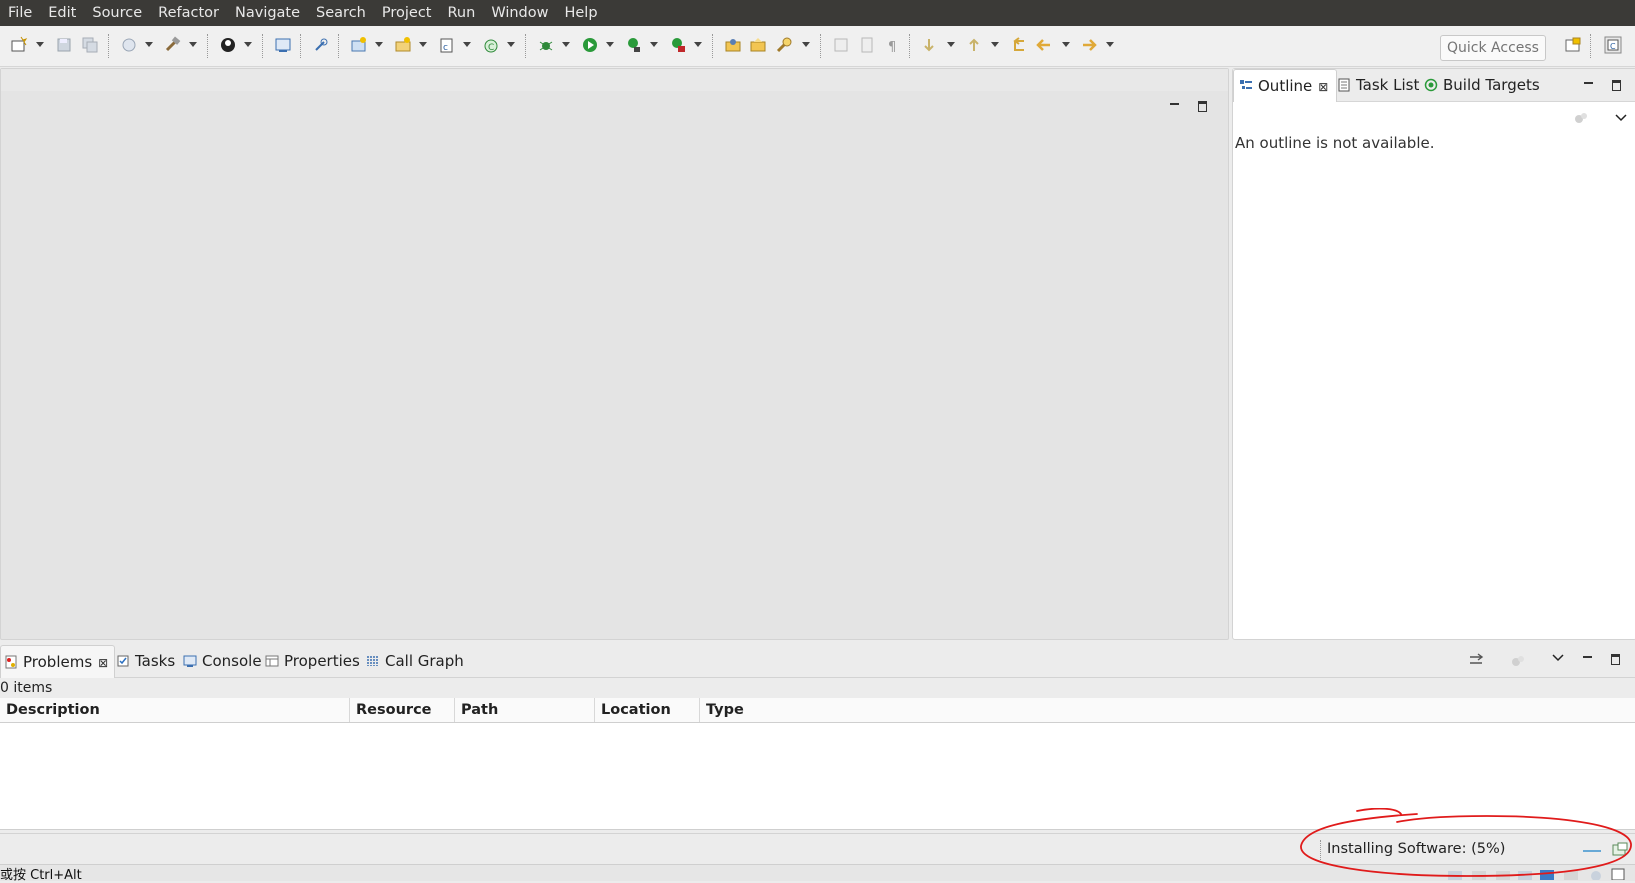  What do you see at coordinates (173, 45) in the screenshot?
I see `build-hammer-icon` at bounding box center [173, 45].